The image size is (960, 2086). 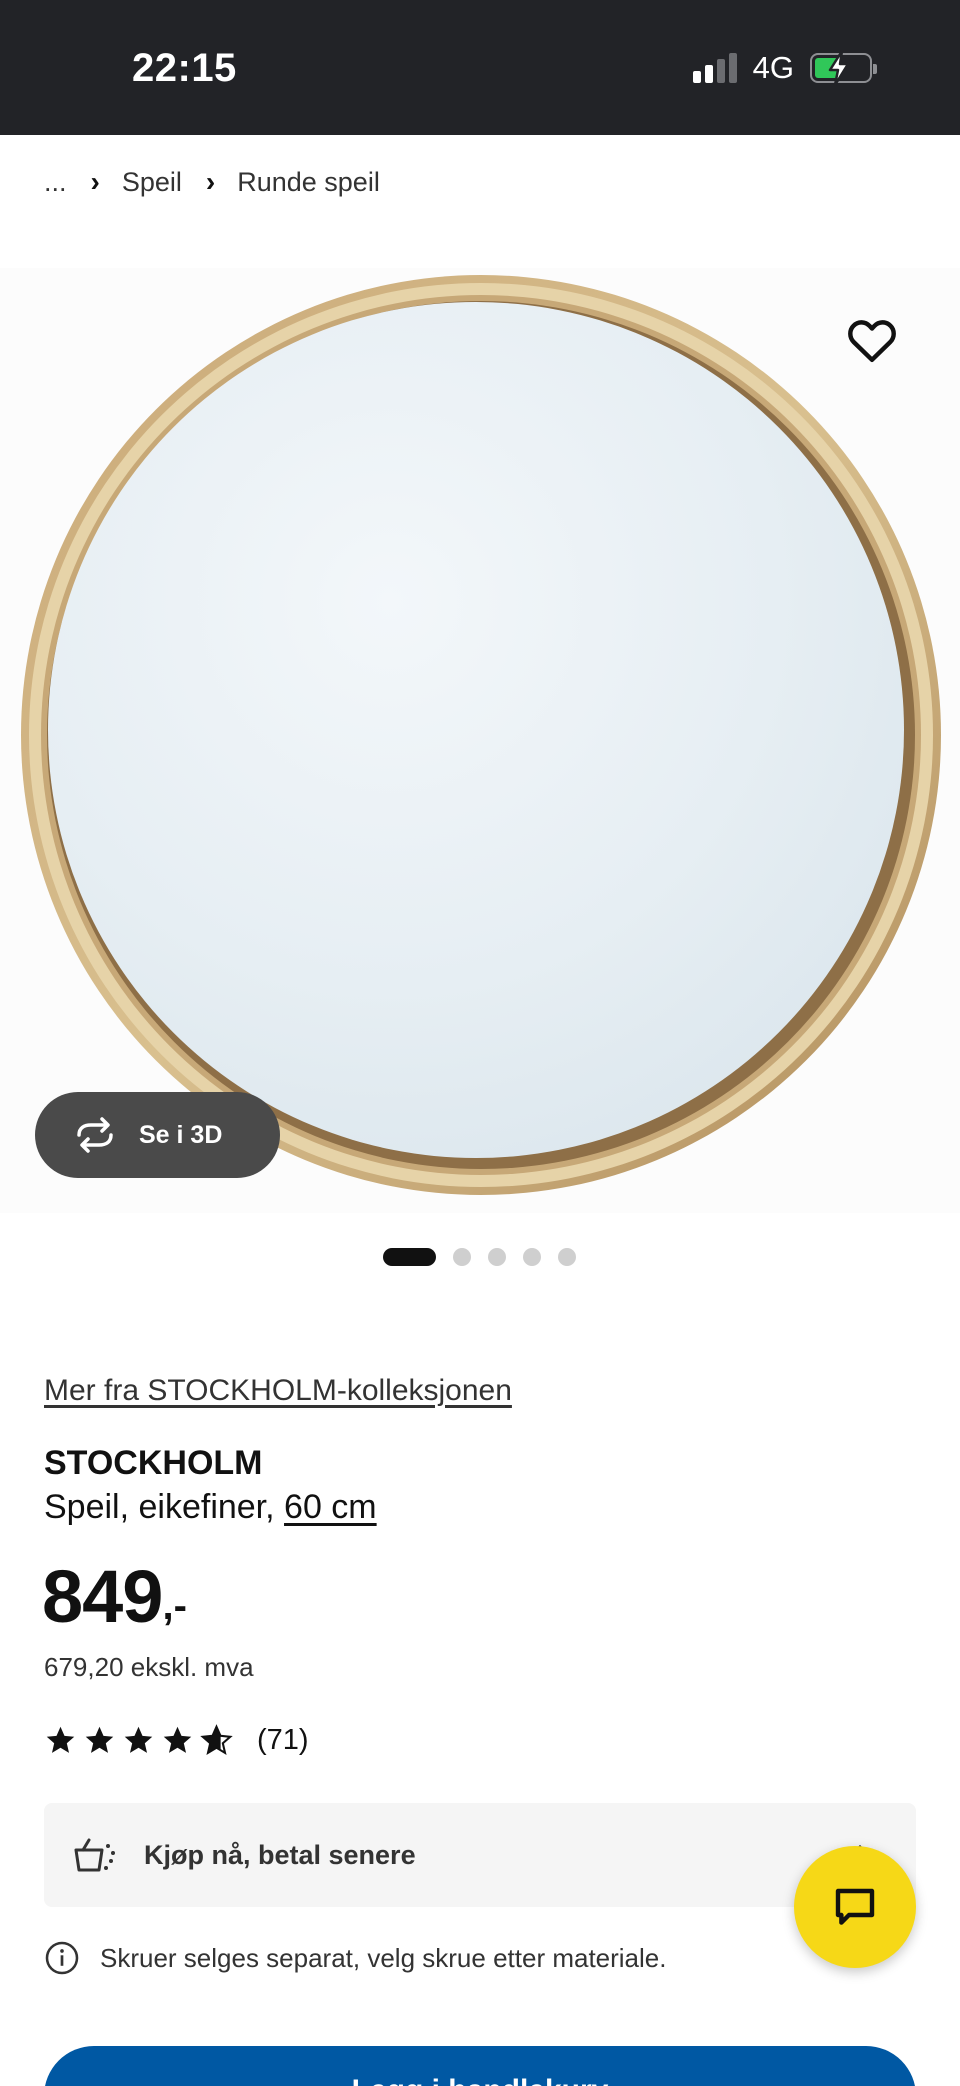 I want to click on chat-button, so click(x=855, y=1907).